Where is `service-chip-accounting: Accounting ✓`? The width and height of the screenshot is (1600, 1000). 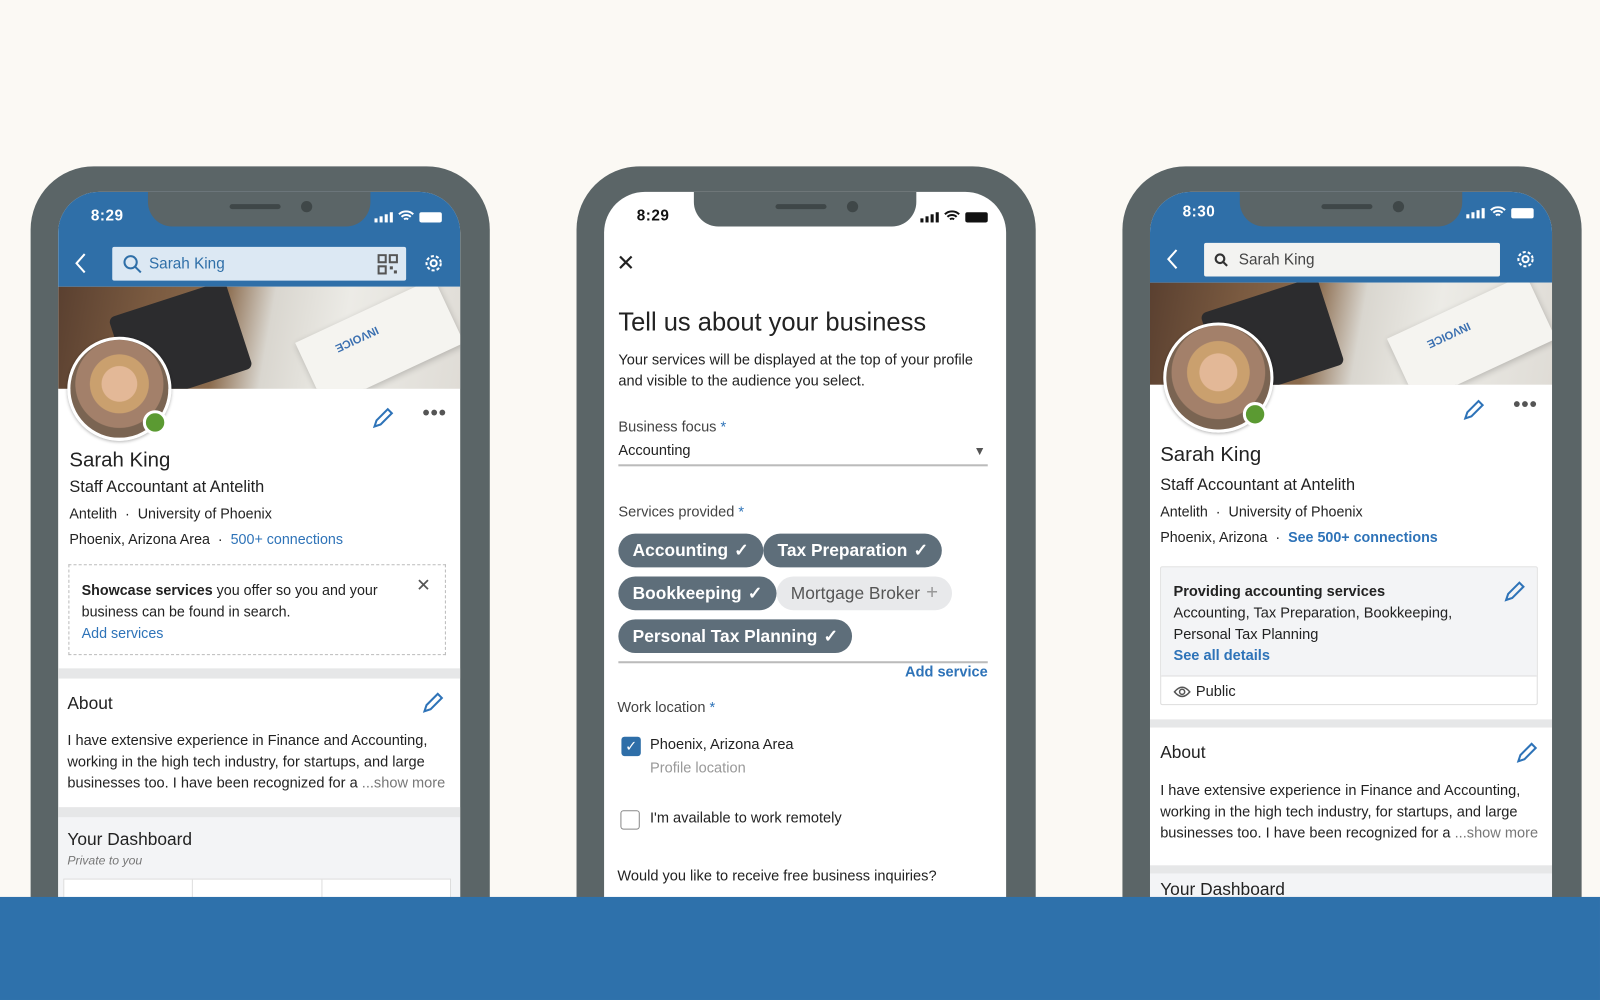
service-chip-accounting: Accounting ✓ is located at coordinates (691, 550).